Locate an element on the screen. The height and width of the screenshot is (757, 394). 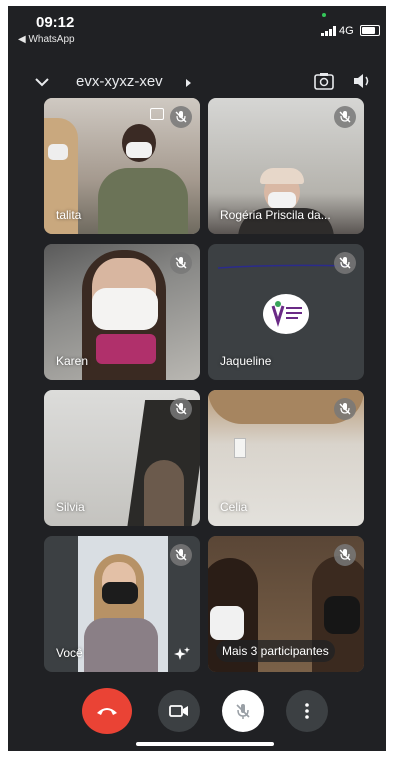
more-participants-label: Mais 3 participantes is located at coordinates (275, 651).